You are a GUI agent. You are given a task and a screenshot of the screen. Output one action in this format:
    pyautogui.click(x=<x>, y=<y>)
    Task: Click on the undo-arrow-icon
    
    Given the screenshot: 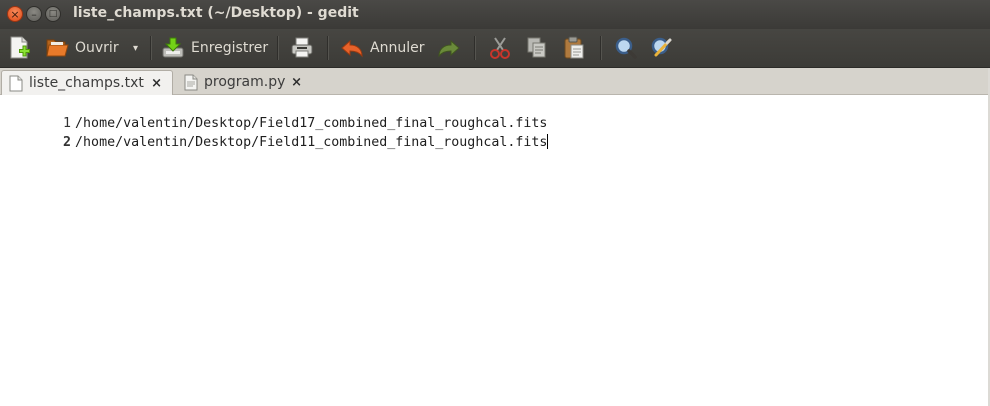 What is the action you would take?
    pyautogui.click(x=352, y=48)
    